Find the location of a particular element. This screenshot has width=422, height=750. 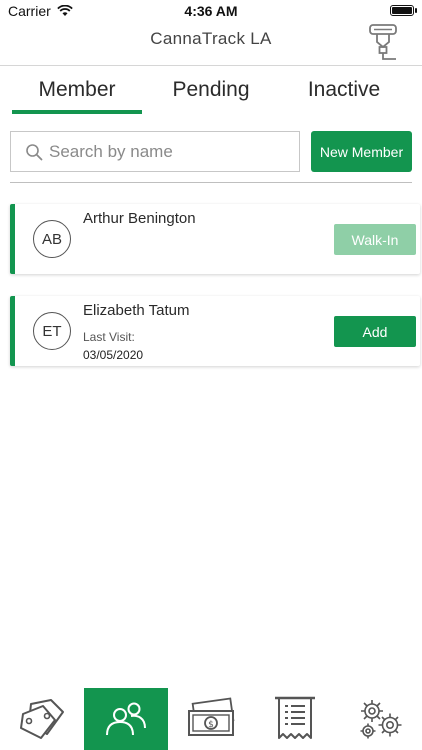

member-name: Elizabeth Tatum is located at coordinates (136, 310).